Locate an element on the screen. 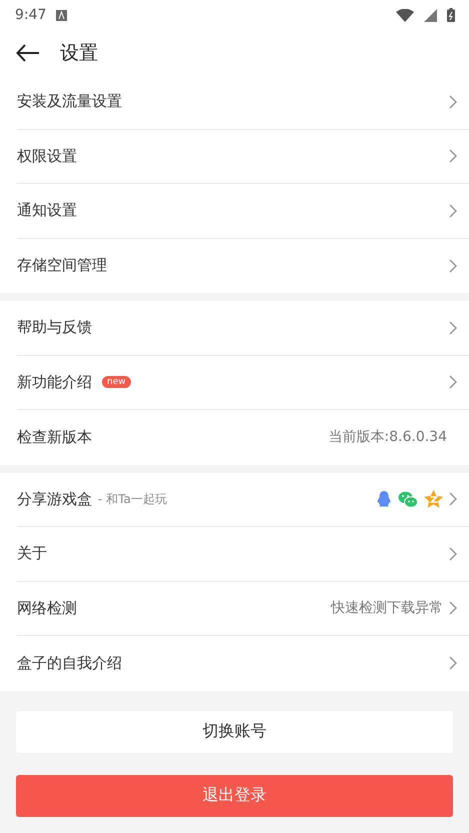  row-label: 权限设置 is located at coordinates (47, 156).